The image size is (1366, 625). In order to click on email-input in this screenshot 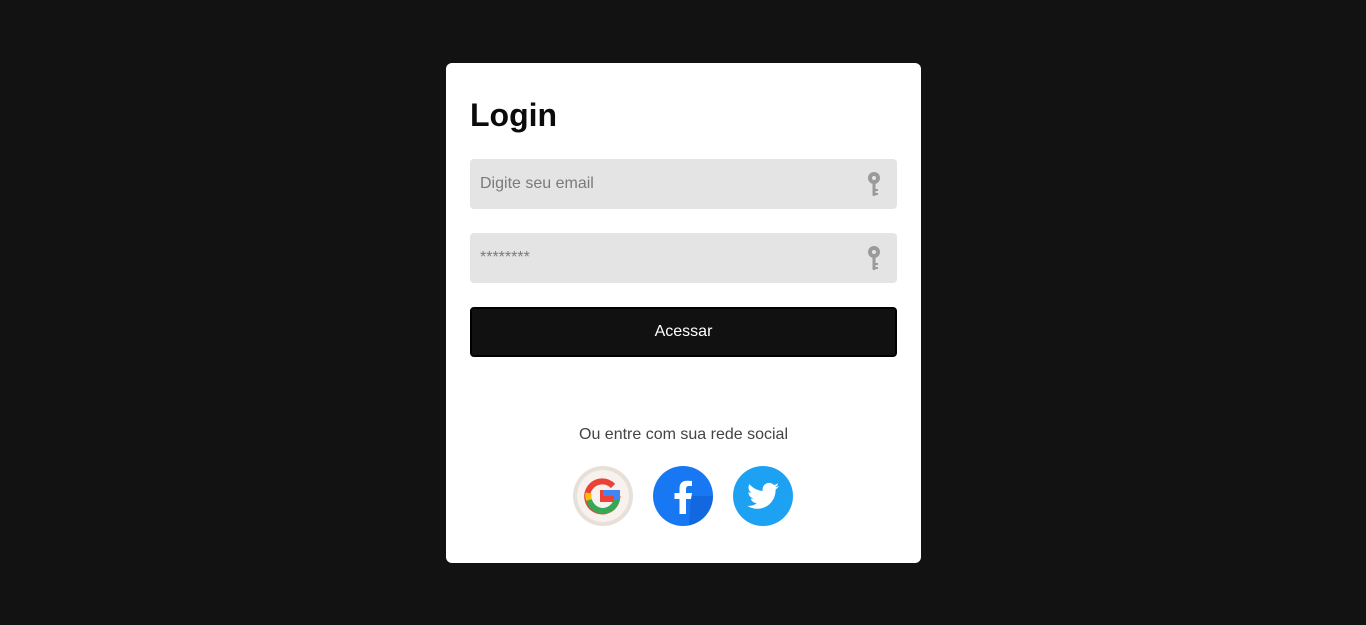, I will do `click(660, 184)`.